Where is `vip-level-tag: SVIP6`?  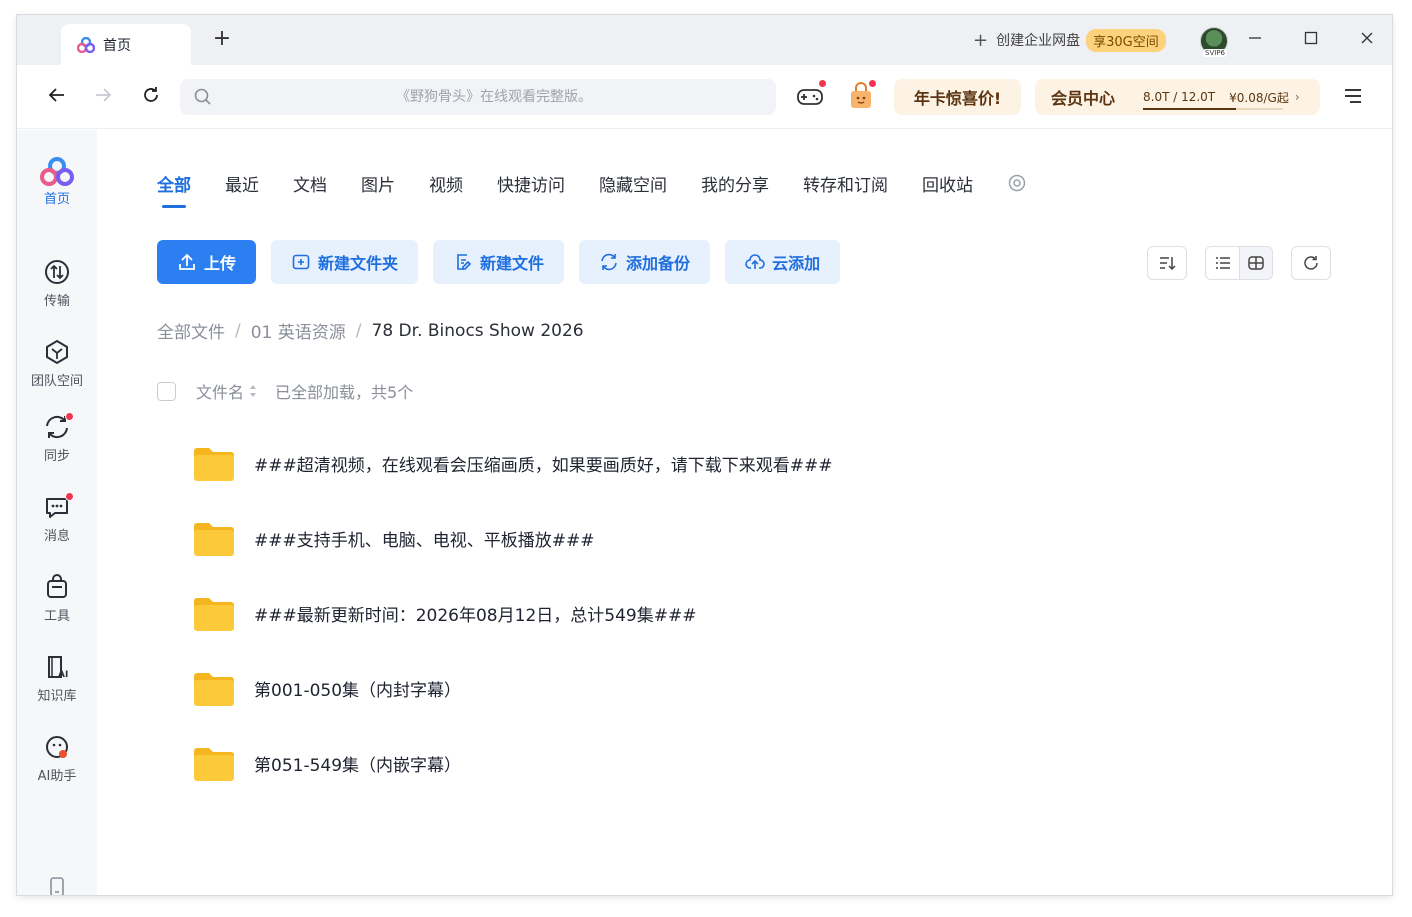 vip-level-tag: SVIP6 is located at coordinates (1215, 53).